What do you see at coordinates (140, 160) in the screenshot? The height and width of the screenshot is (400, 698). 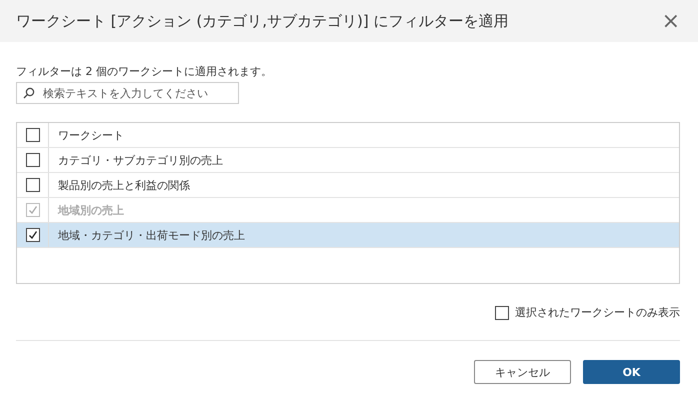 I see `worksheet-name: カテゴリ・サブカテゴリ別の売上` at bounding box center [140, 160].